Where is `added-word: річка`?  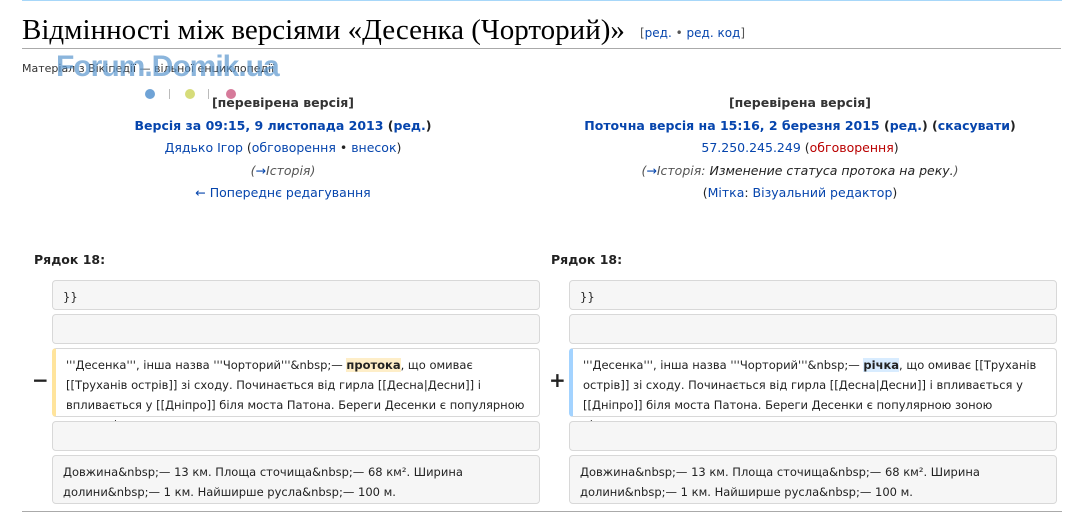 added-word: річка is located at coordinates (881, 365).